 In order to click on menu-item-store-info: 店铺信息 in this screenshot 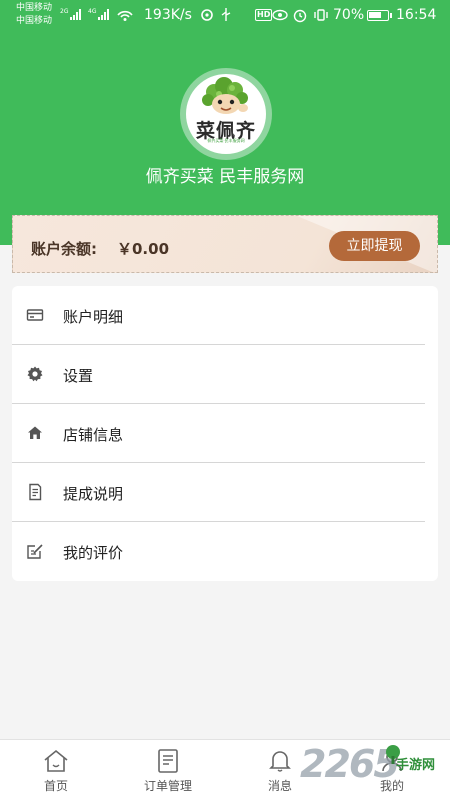, I will do `click(225, 433)`.